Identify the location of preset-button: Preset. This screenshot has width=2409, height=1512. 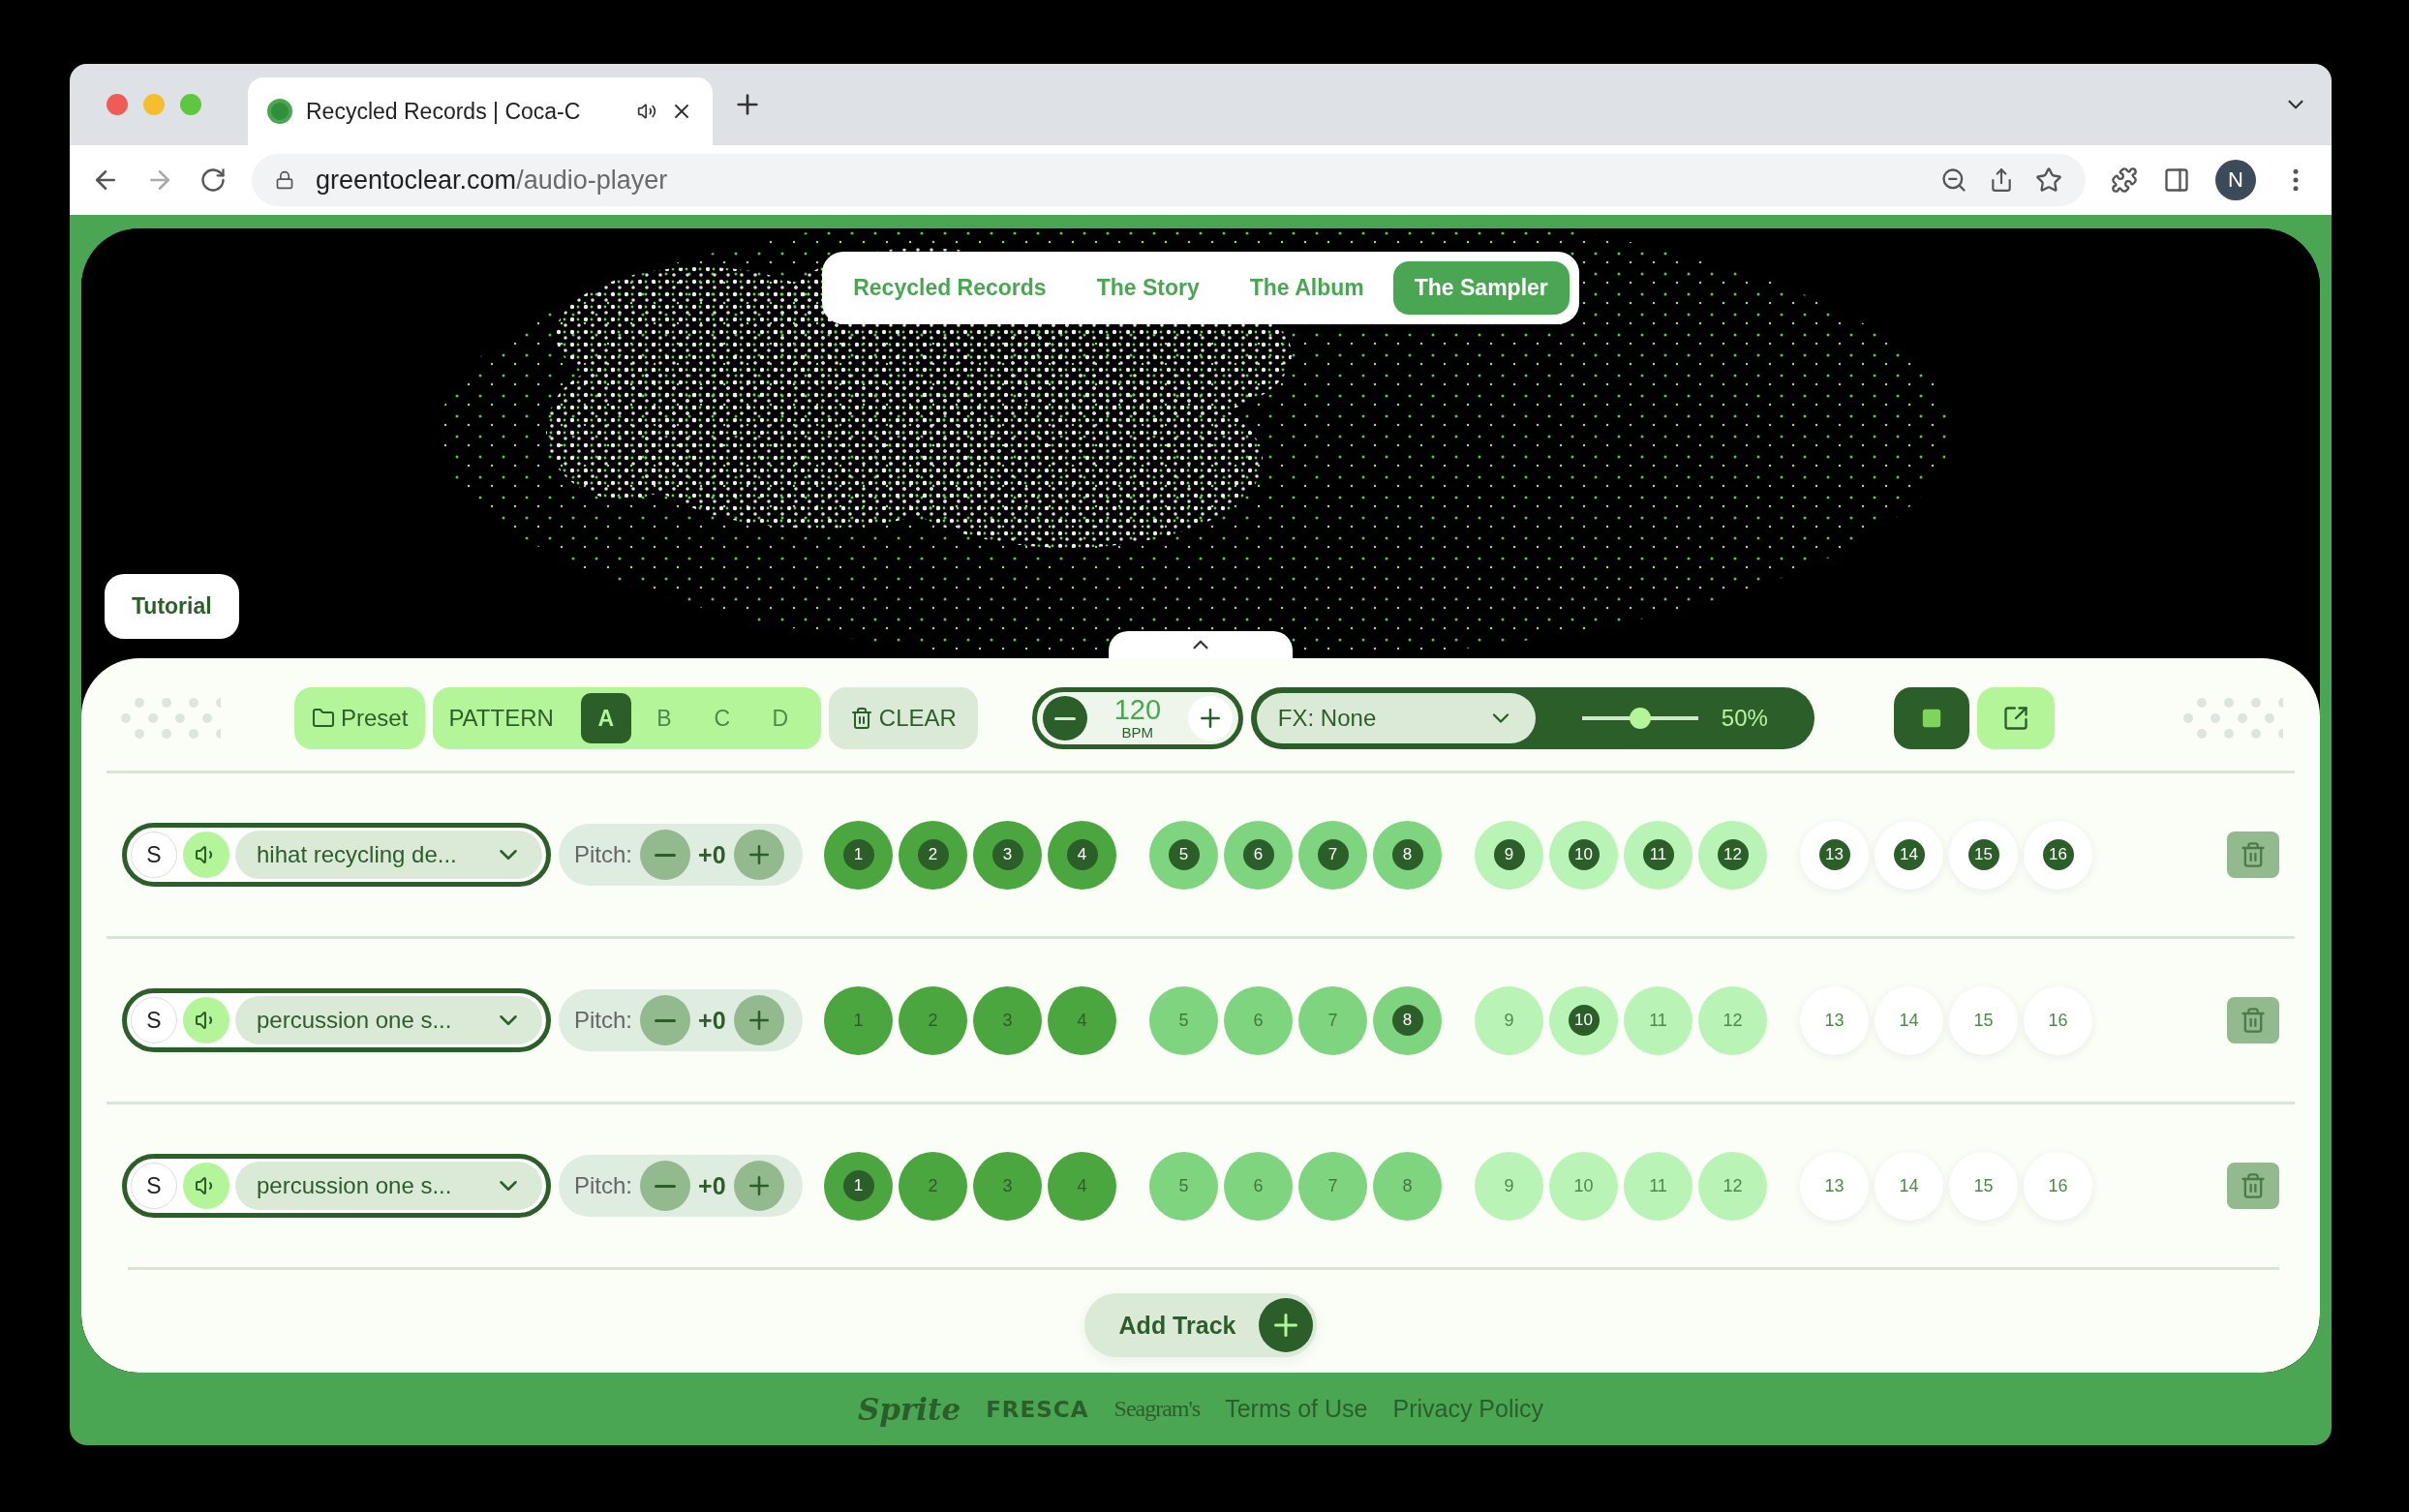
(360, 718).